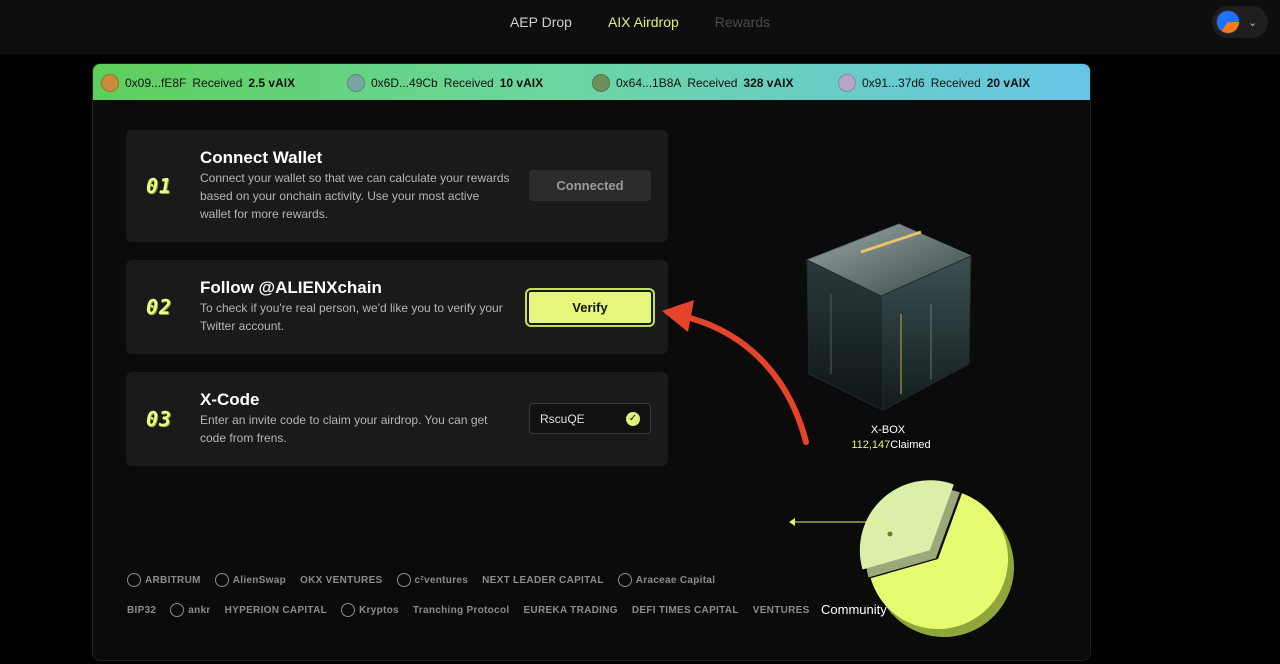 This screenshot has height=664, width=1280. What do you see at coordinates (230, 399) in the screenshot?
I see `step-title: X-Code` at bounding box center [230, 399].